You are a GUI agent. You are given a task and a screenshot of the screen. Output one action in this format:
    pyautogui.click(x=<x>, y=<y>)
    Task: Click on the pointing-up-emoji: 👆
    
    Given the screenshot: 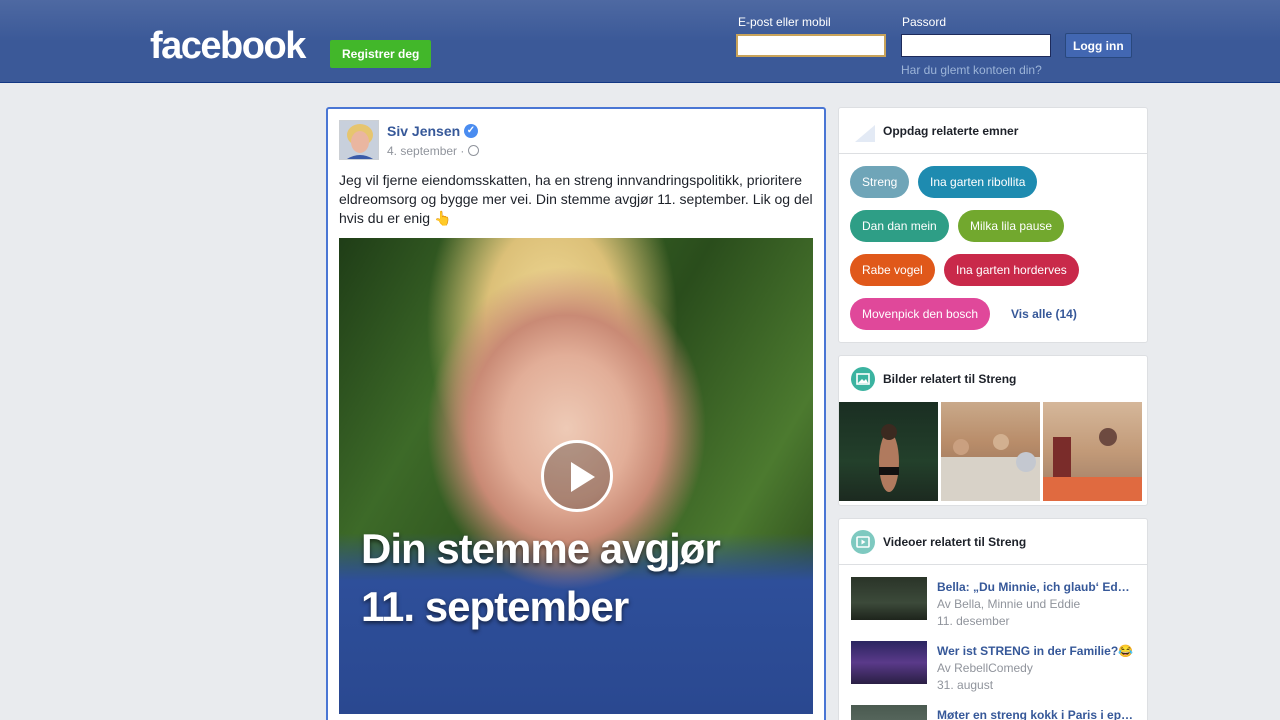 What is the action you would take?
    pyautogui.click(x=442, y=218)
    